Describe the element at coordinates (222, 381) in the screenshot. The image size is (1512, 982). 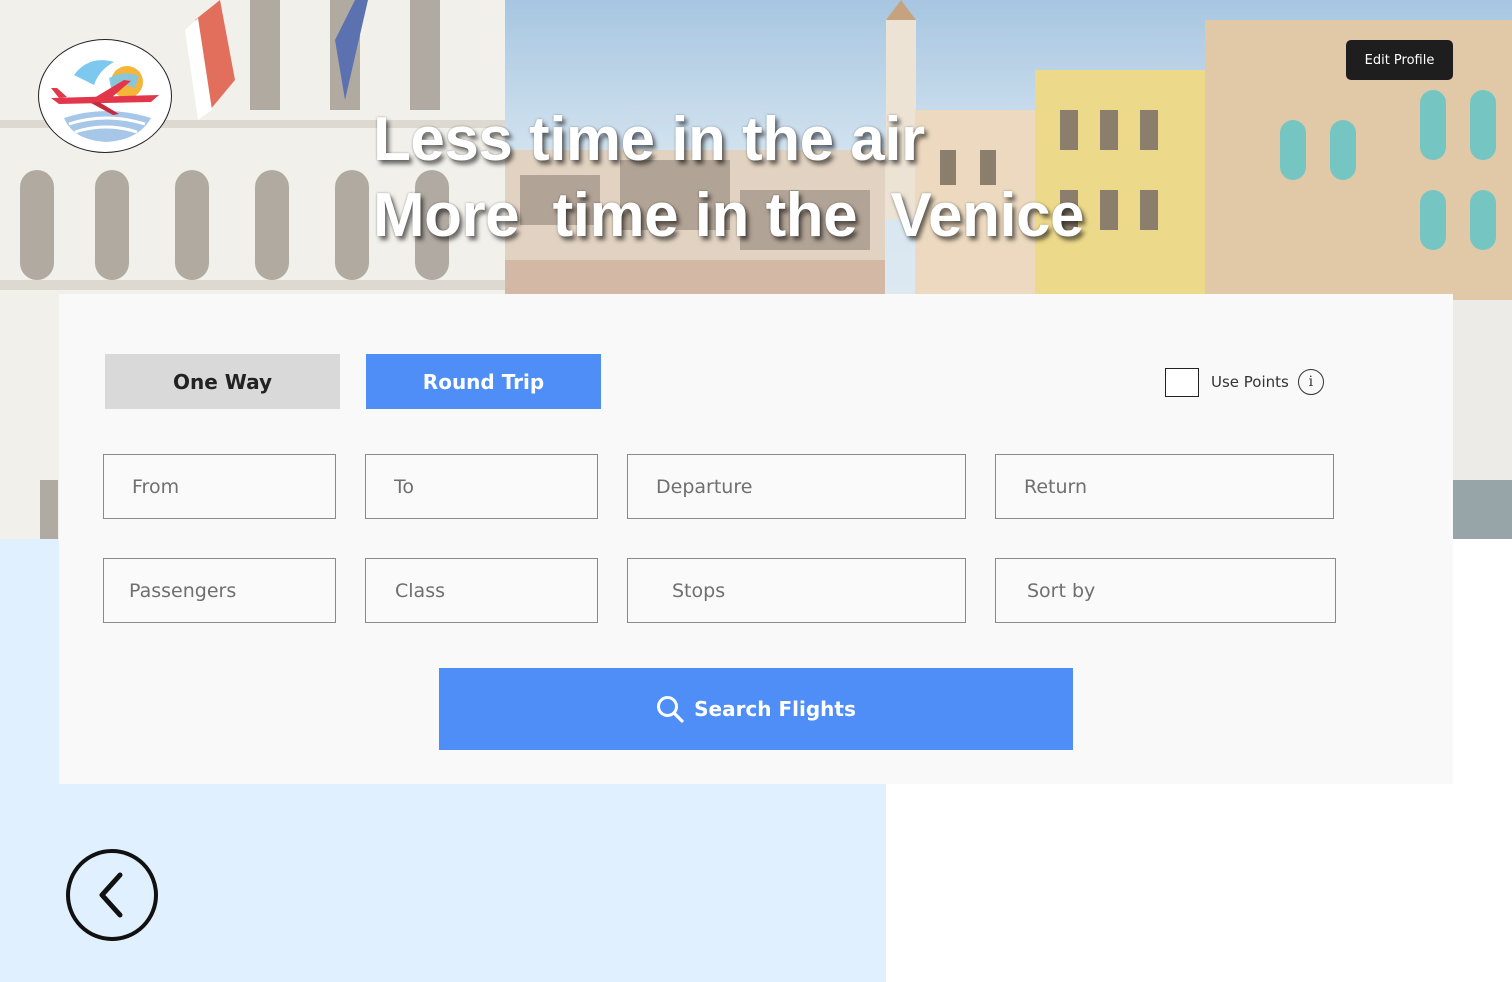
I see `one-way-button: One Way` at that location.